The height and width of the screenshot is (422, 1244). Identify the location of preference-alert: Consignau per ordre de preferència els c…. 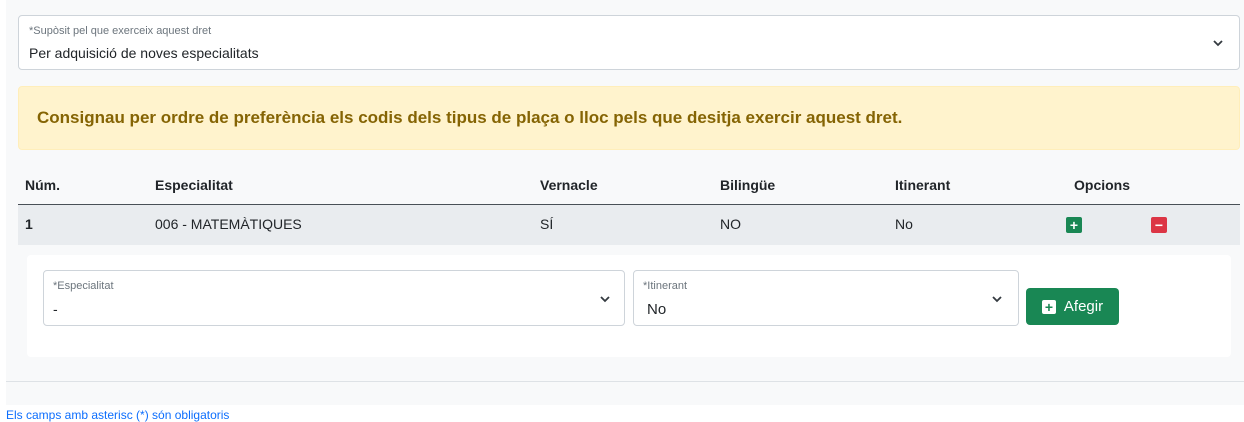
(629, 118).